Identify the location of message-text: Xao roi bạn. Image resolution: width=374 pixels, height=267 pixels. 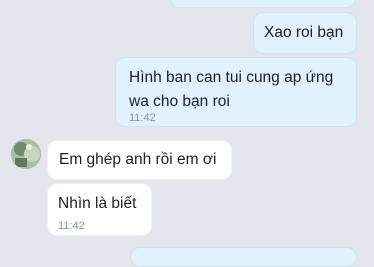
(304, 32).